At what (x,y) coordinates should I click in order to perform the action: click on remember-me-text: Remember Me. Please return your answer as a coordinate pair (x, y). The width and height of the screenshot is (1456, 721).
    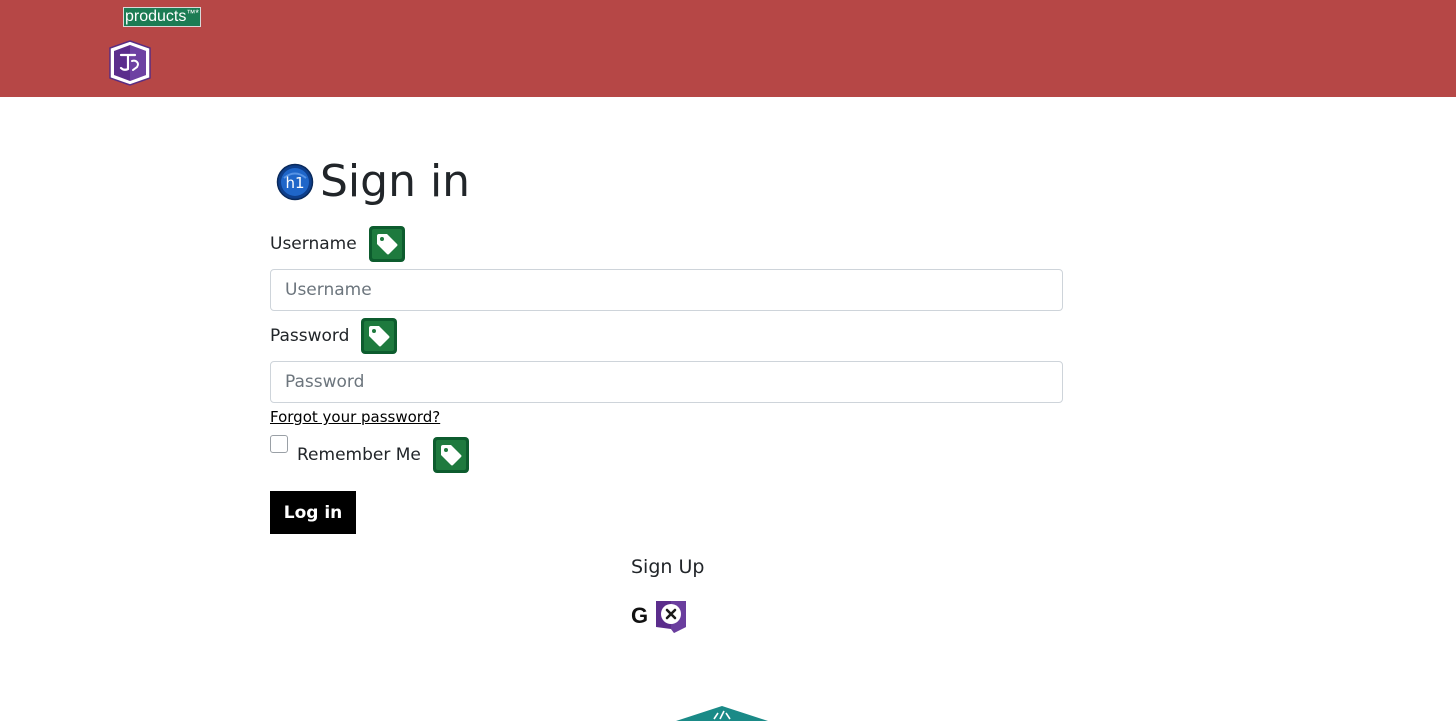
    Looking at the image, I should click on (359, 455).